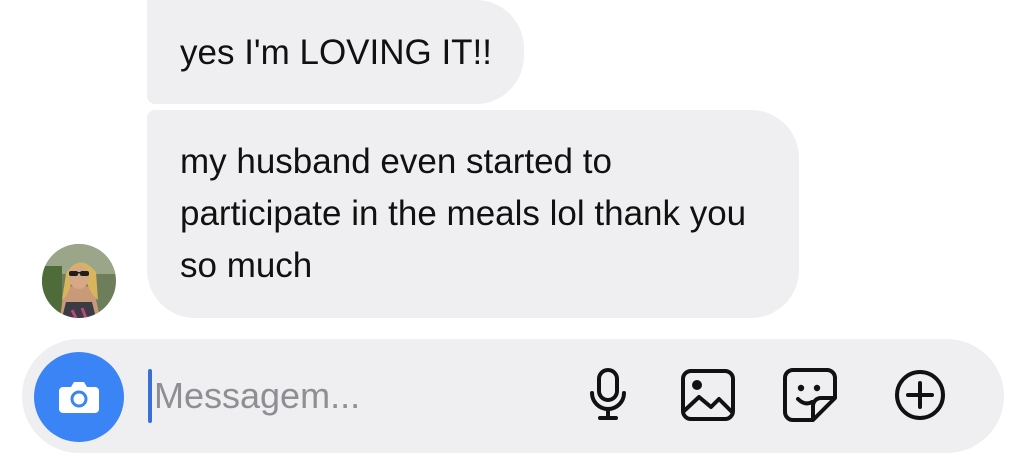 The image size is (1024, 474). I want to click on camera-button, so click(79, 397).